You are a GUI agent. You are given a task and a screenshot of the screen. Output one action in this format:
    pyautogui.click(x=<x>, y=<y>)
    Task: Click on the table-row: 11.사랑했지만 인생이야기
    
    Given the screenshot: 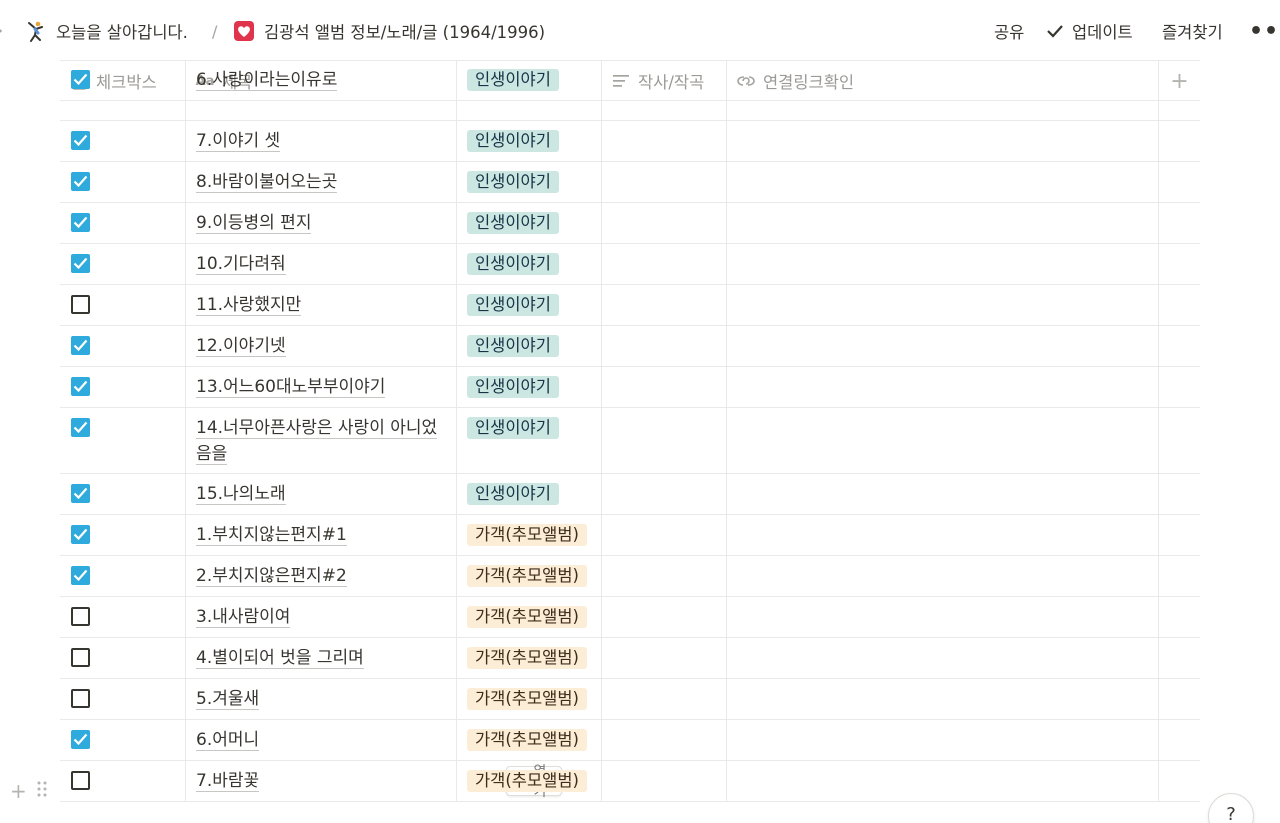 What is the action you would take?
    pyautogui.click(x=630, y=305)
    